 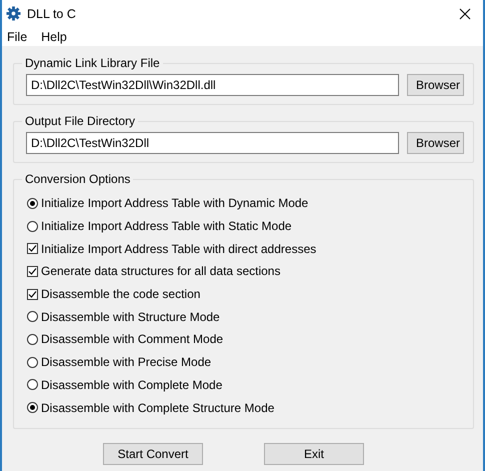 What do you see at coordinates (78, 179) in the screenshot?
I see `group-title: Conversion Options` at bounding box center [78, 179].